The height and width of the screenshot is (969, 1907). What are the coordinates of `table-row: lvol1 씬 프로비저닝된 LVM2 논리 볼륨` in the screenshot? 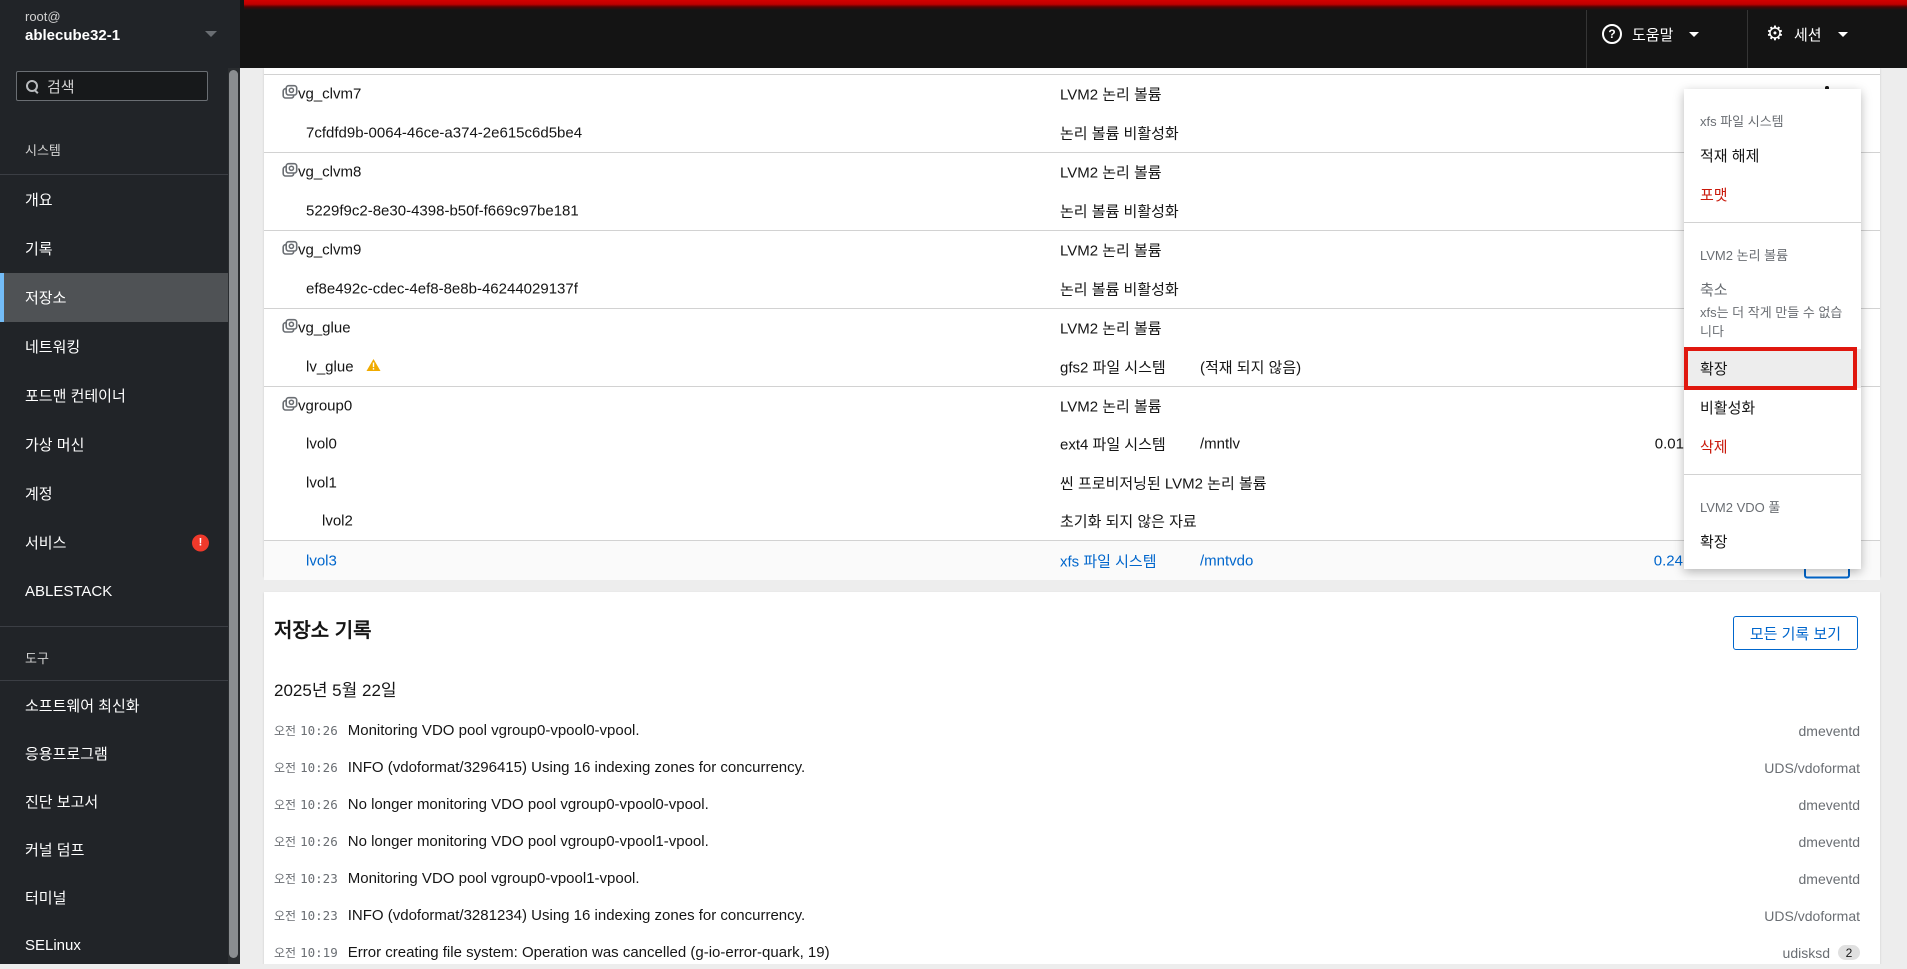 It's located at (1072, 483).